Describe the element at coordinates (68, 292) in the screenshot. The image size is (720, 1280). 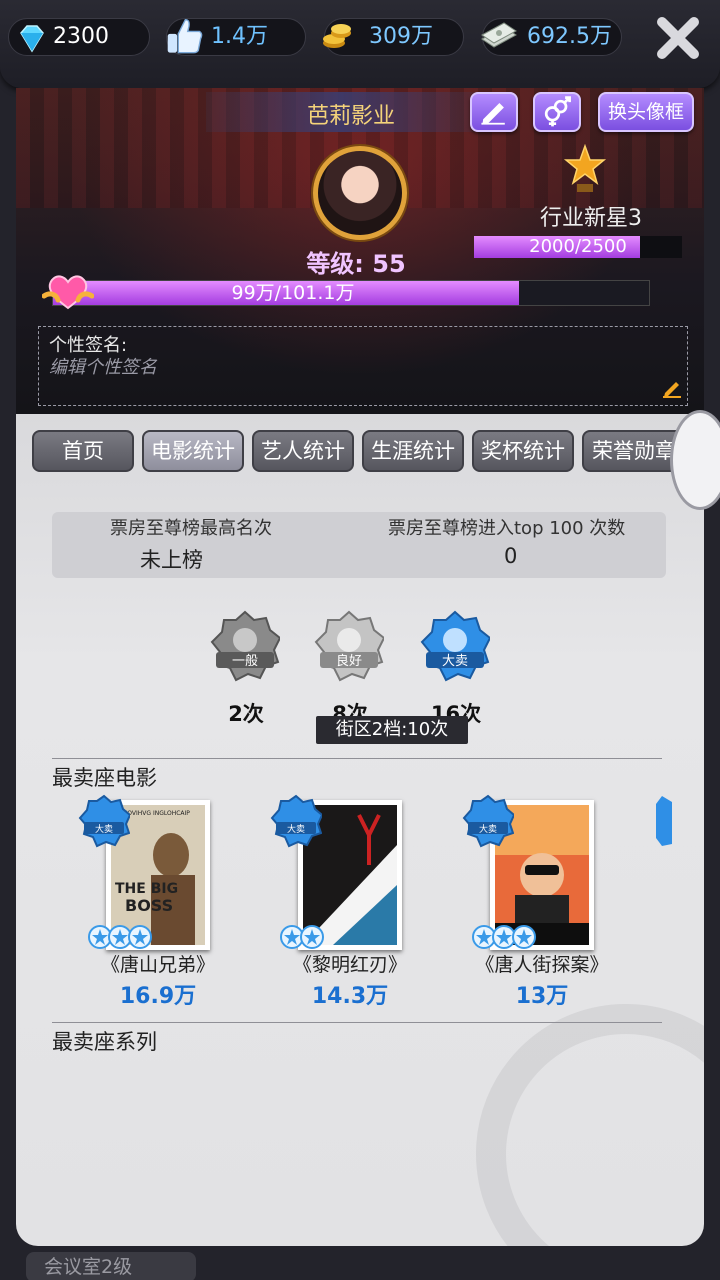
I see `hearts-icon` at that location.